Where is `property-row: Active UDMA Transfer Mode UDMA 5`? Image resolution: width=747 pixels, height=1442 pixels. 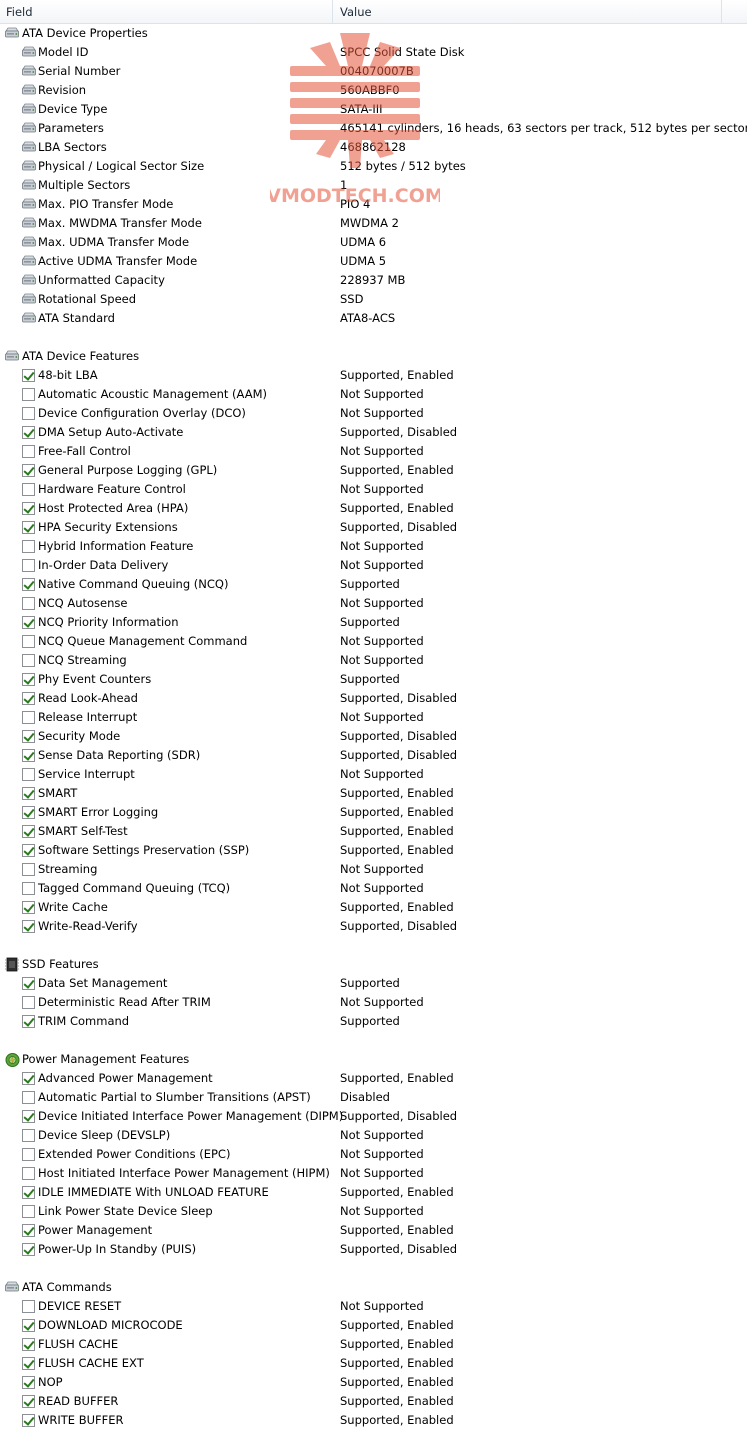
property-row: Active UDMA Transfer Mode UDMA 5 is located at coordinates (373, 261).